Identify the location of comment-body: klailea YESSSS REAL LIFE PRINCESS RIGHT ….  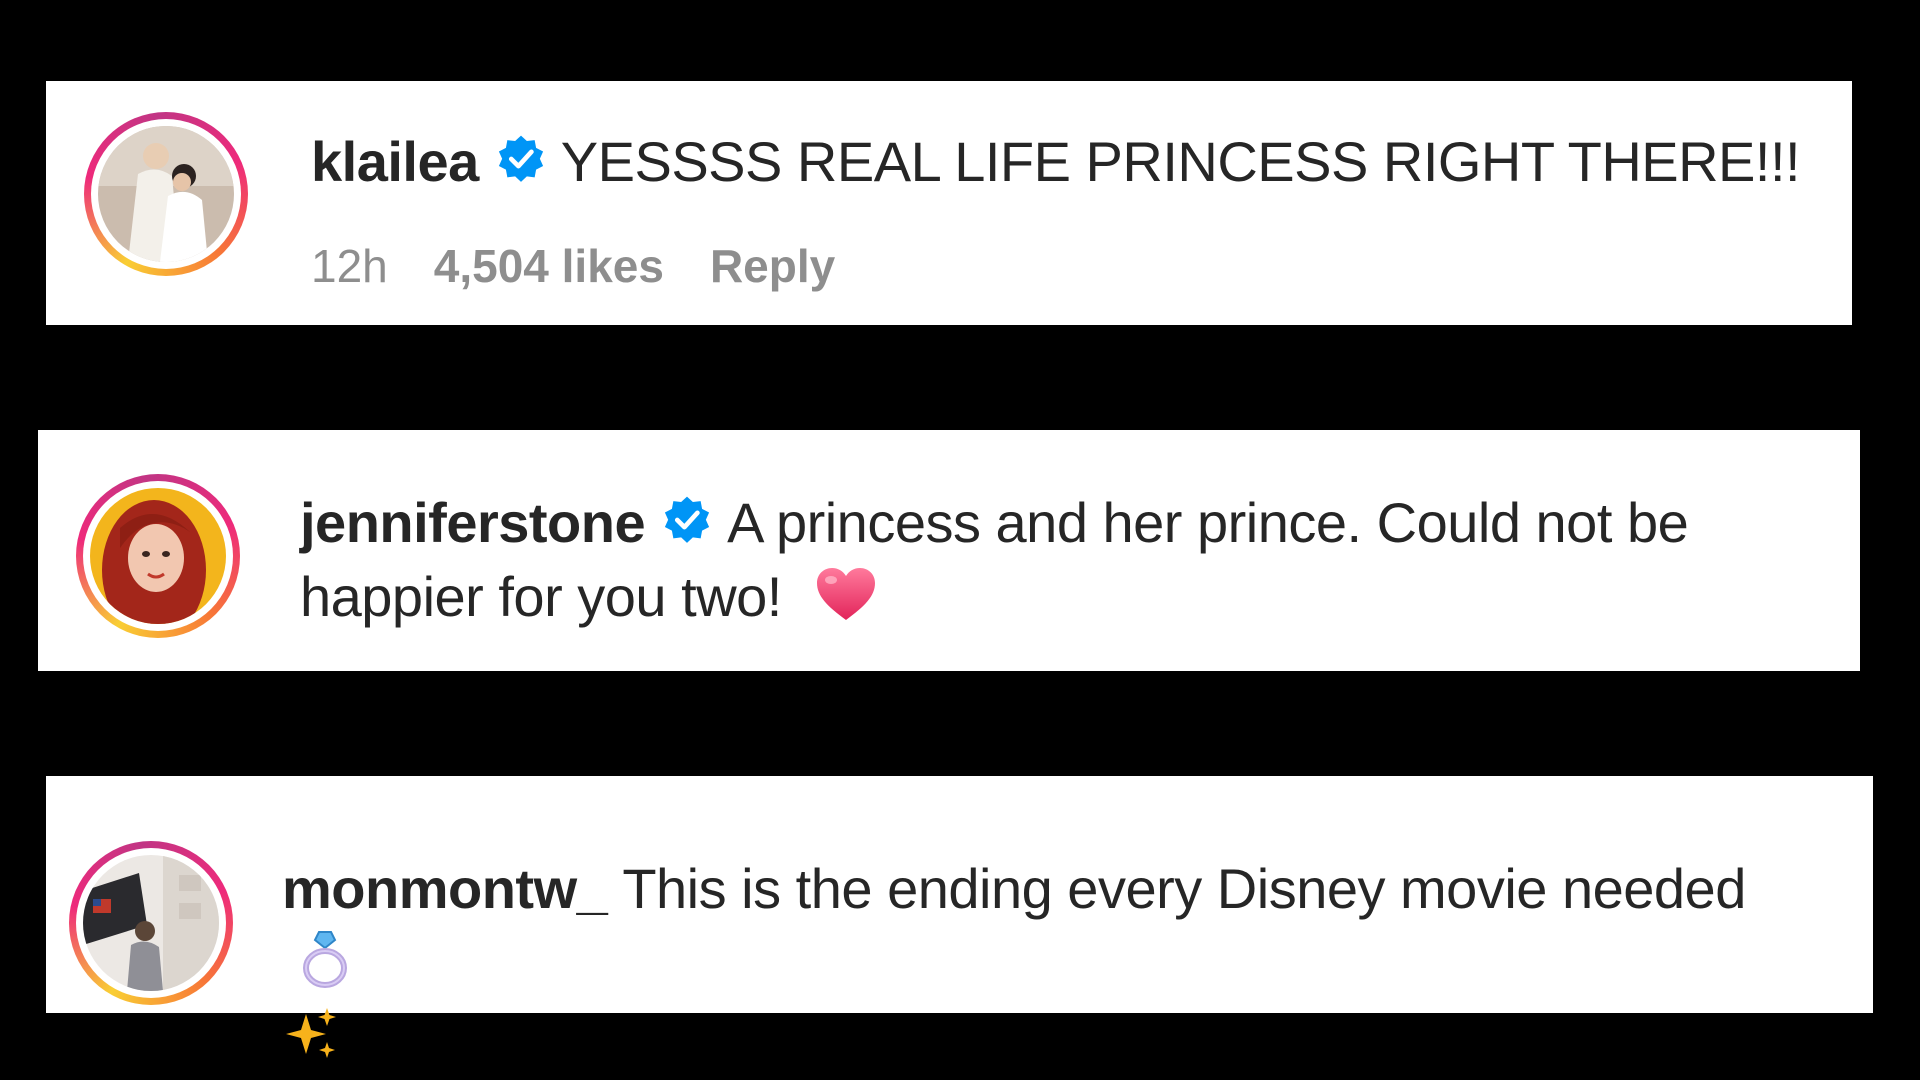
(1061, 162).